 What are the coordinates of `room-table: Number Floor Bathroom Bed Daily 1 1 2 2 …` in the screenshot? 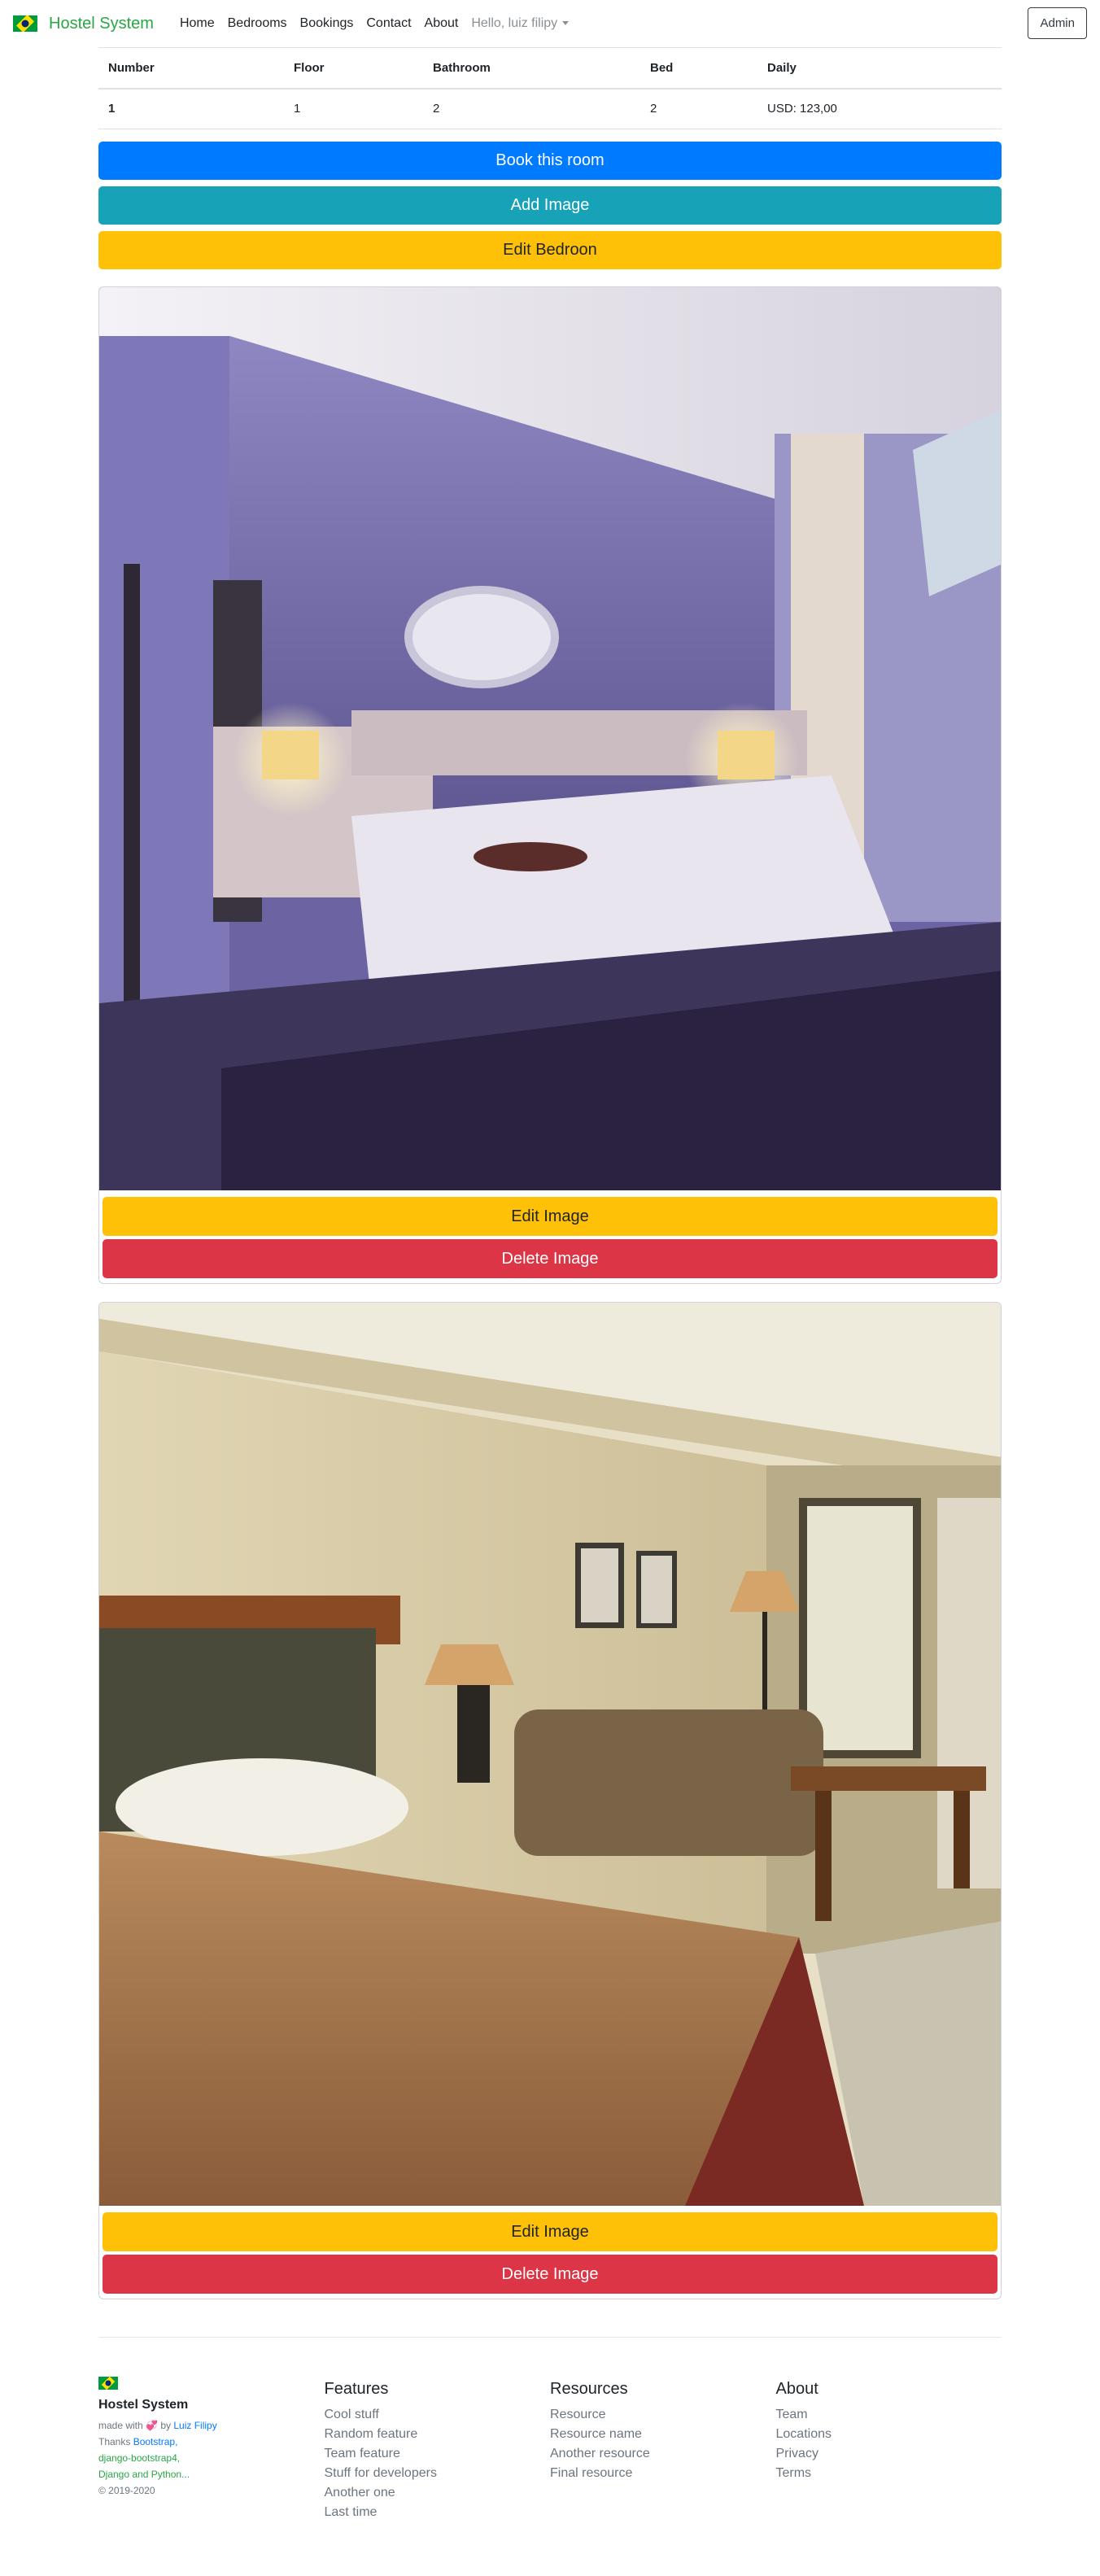 It's located at (550, 88).